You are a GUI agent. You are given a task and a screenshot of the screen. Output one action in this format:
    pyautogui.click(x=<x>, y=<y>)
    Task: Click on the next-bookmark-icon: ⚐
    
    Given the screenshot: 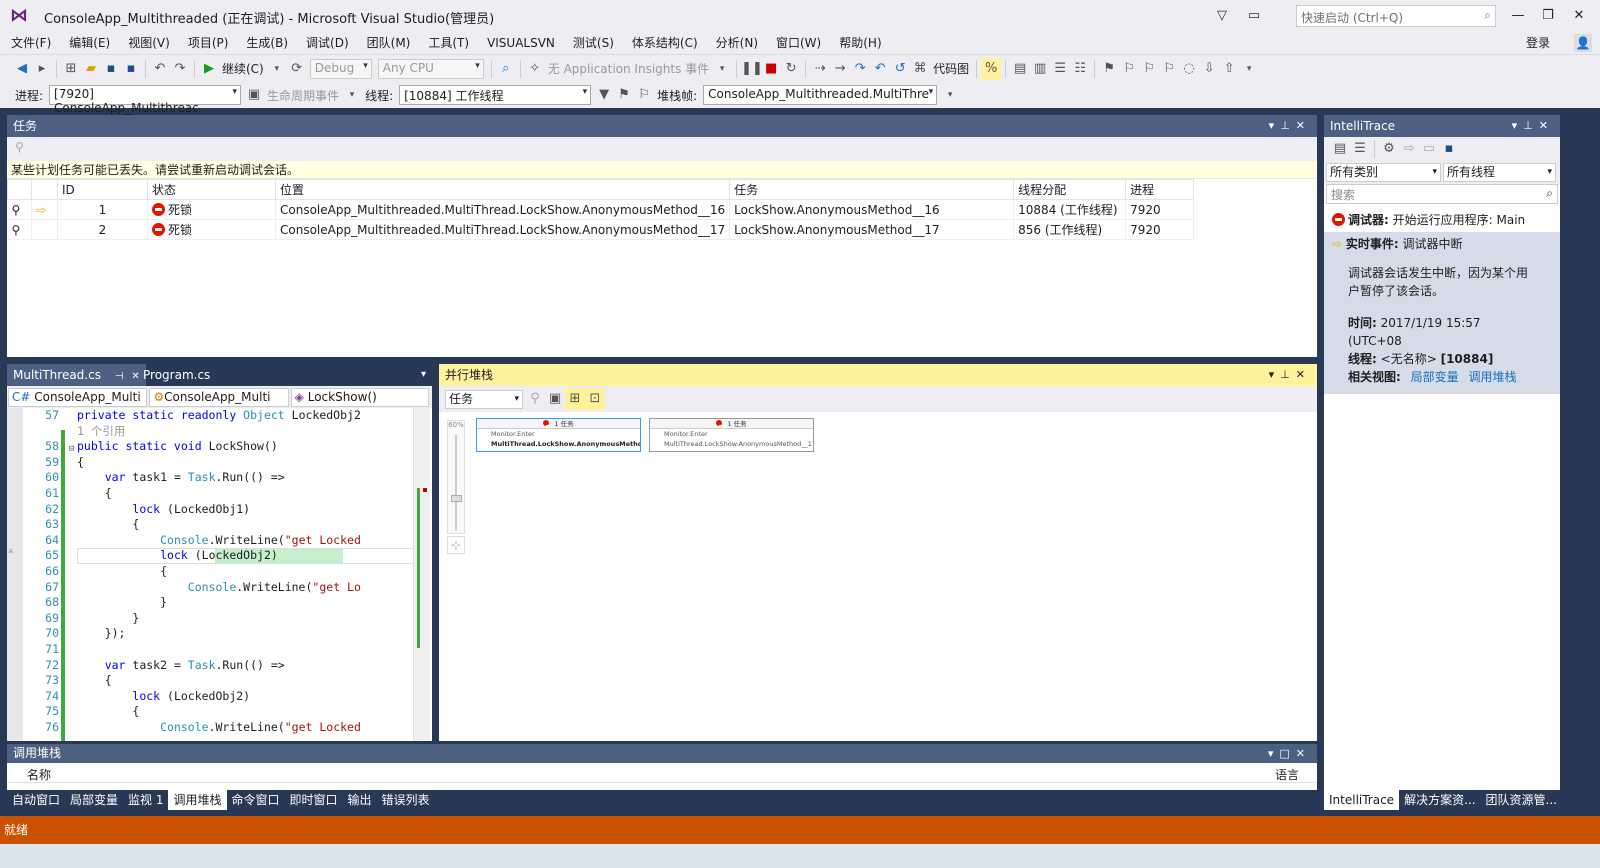 What is the action you would take?
    pyautogui.click(x=1149, y=69)
    